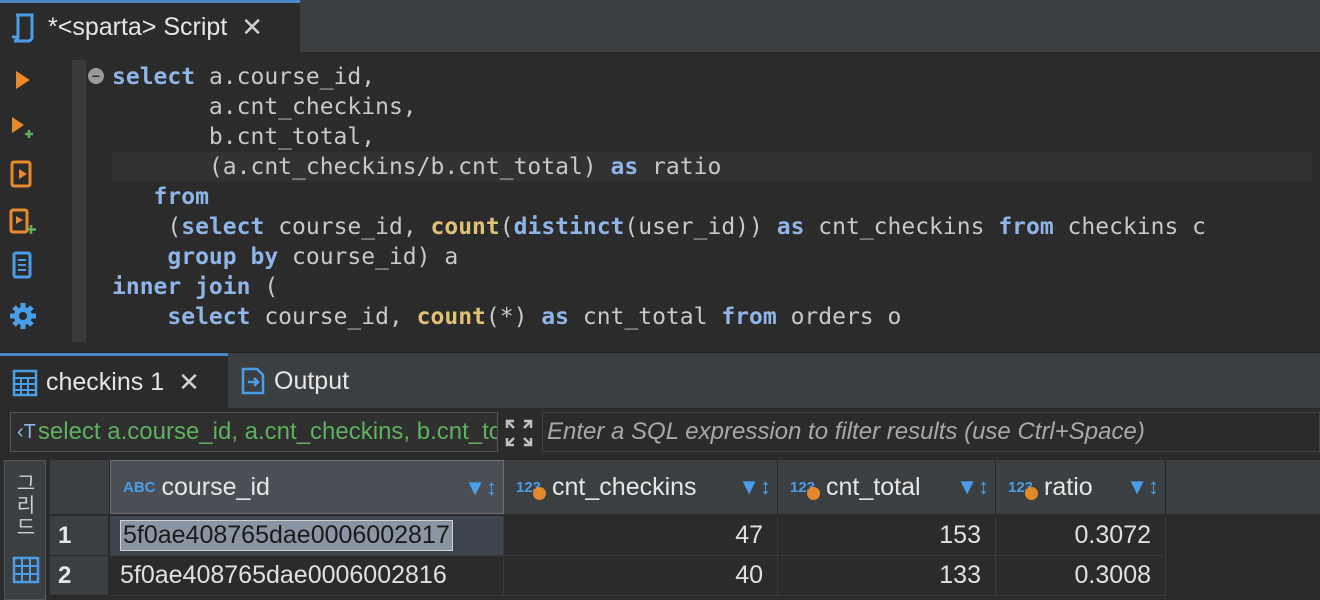 This screenshot has width=1320, height=600. I want to click on row-number-header, so click(80, 487).